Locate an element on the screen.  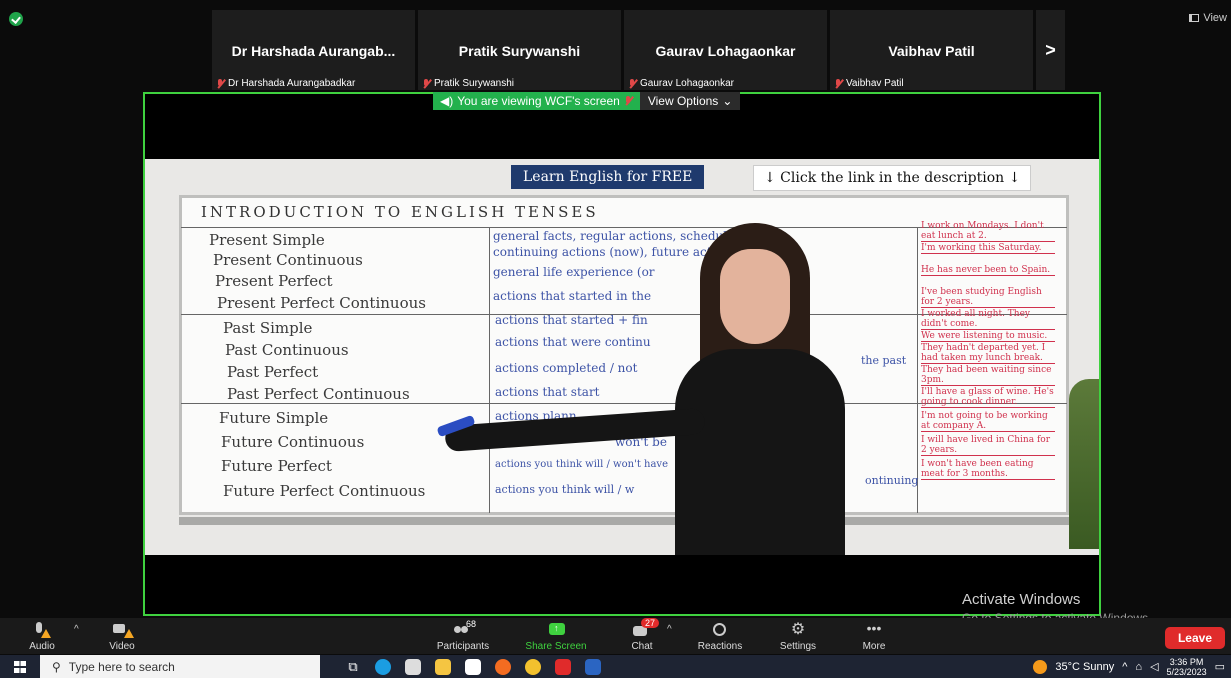
settings-button: ⚙ Settings is located at coordinates (798, 636).